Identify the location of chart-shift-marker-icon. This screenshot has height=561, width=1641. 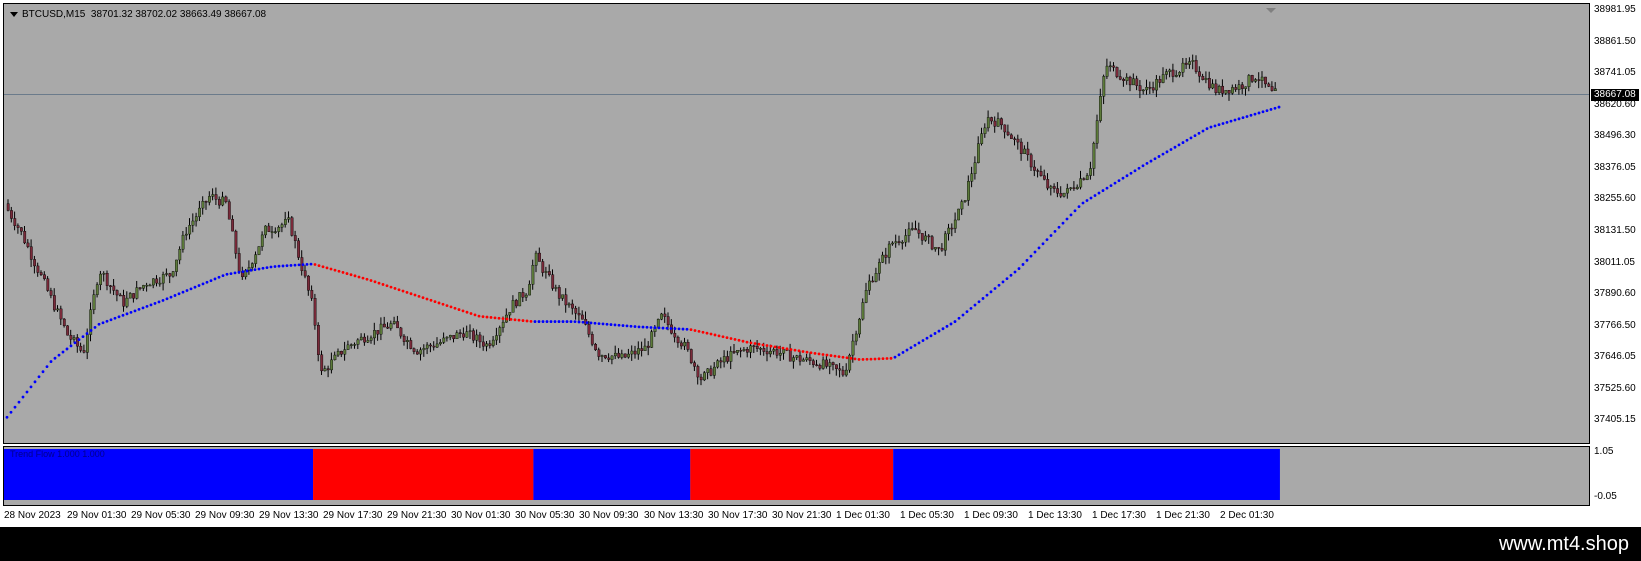
(1271, 10).